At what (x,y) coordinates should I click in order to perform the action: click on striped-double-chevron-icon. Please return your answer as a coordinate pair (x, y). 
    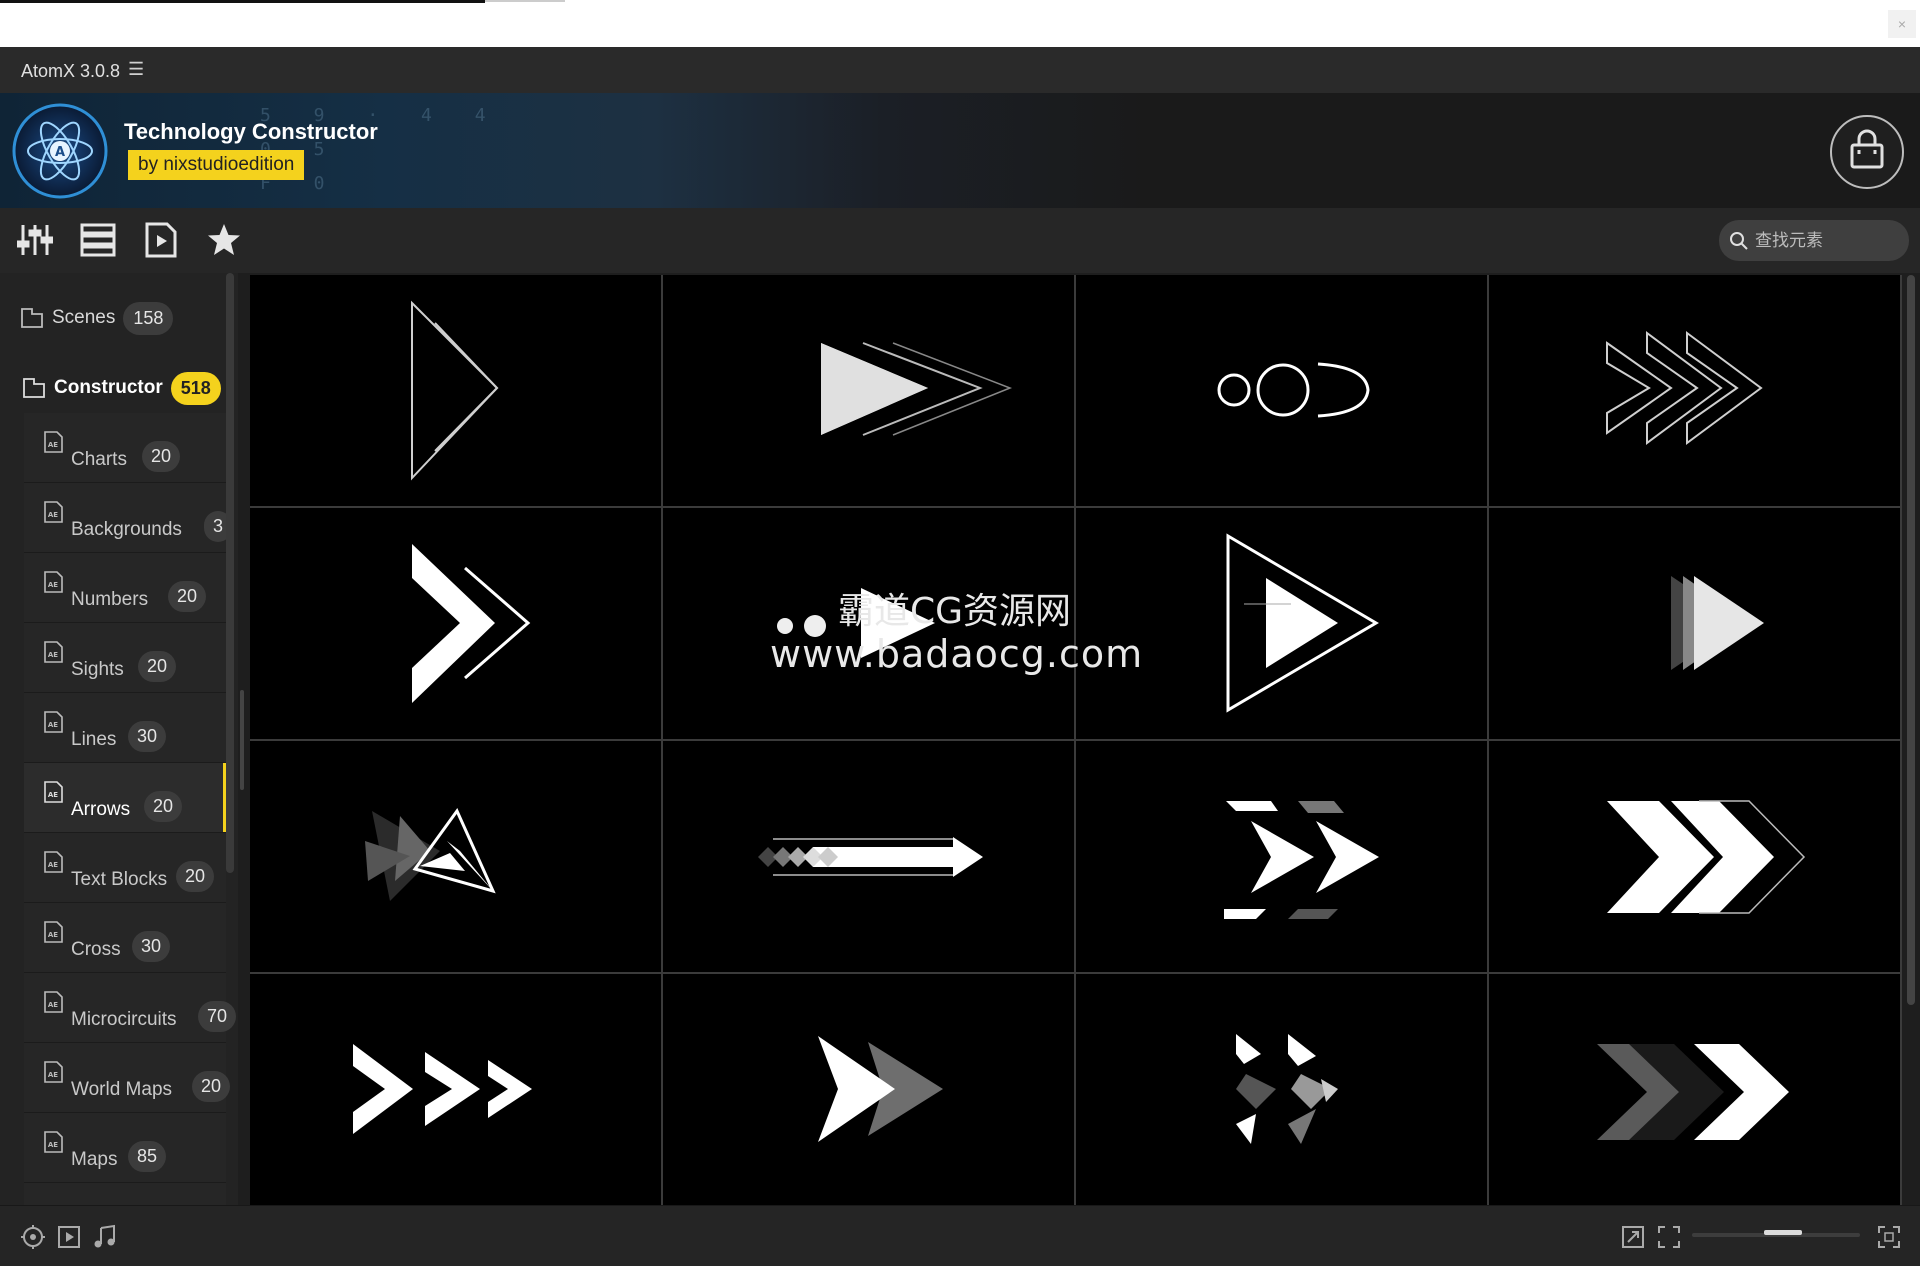
    Looking at the image, I should click on (1301, 860).